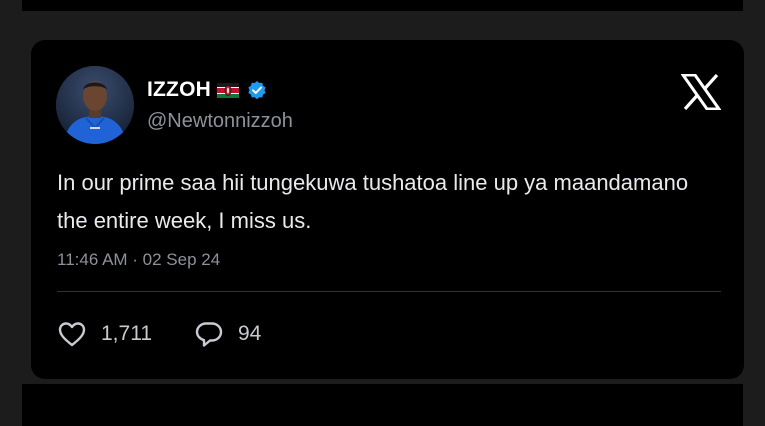  I want to click on tweet-timestamp: 11:46 AM · 02 Sep 24, so click(138, 260).